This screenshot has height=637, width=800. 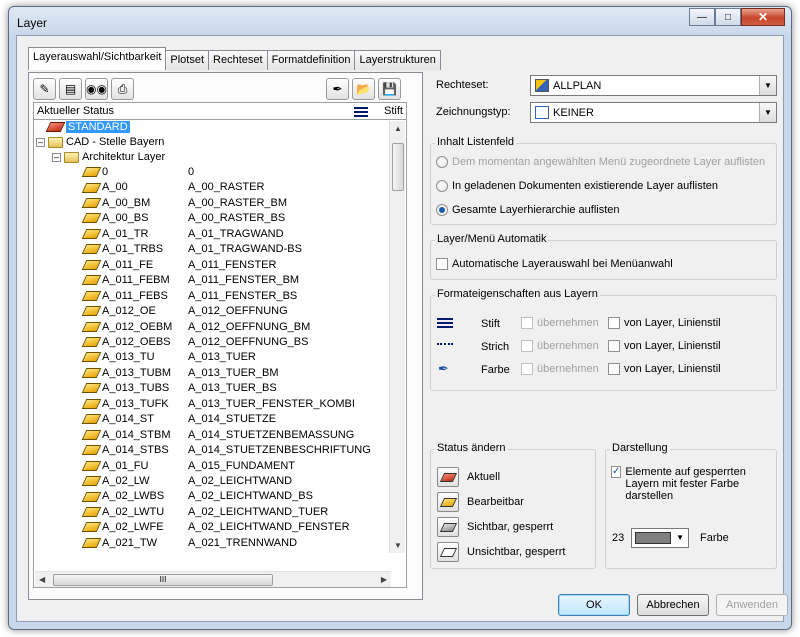 What do you see at coordinates (197, 497) in the screenshot?
I see `tree-layer-row: A_02_LWBS A_02_LEICHTWAND_BS` at bounding box center [197, 497].